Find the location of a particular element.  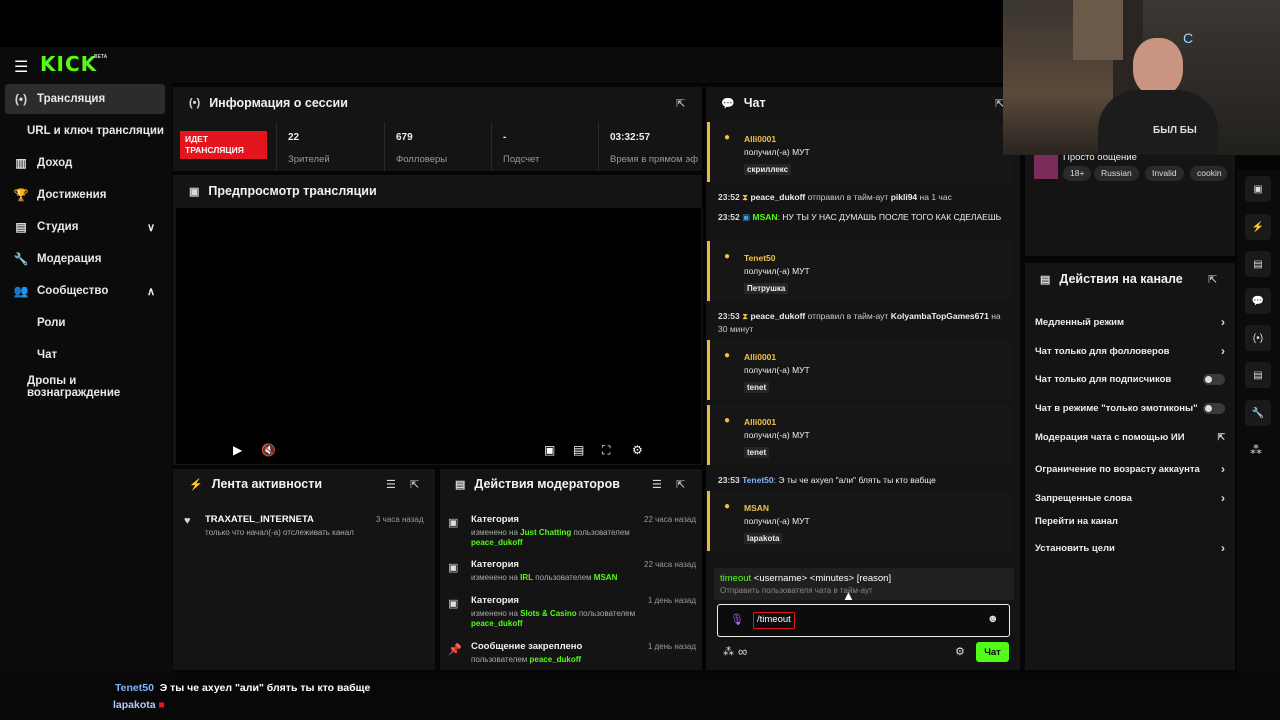

session-info-title: (•) Информация о сессии is located at coordinates (268, 103).